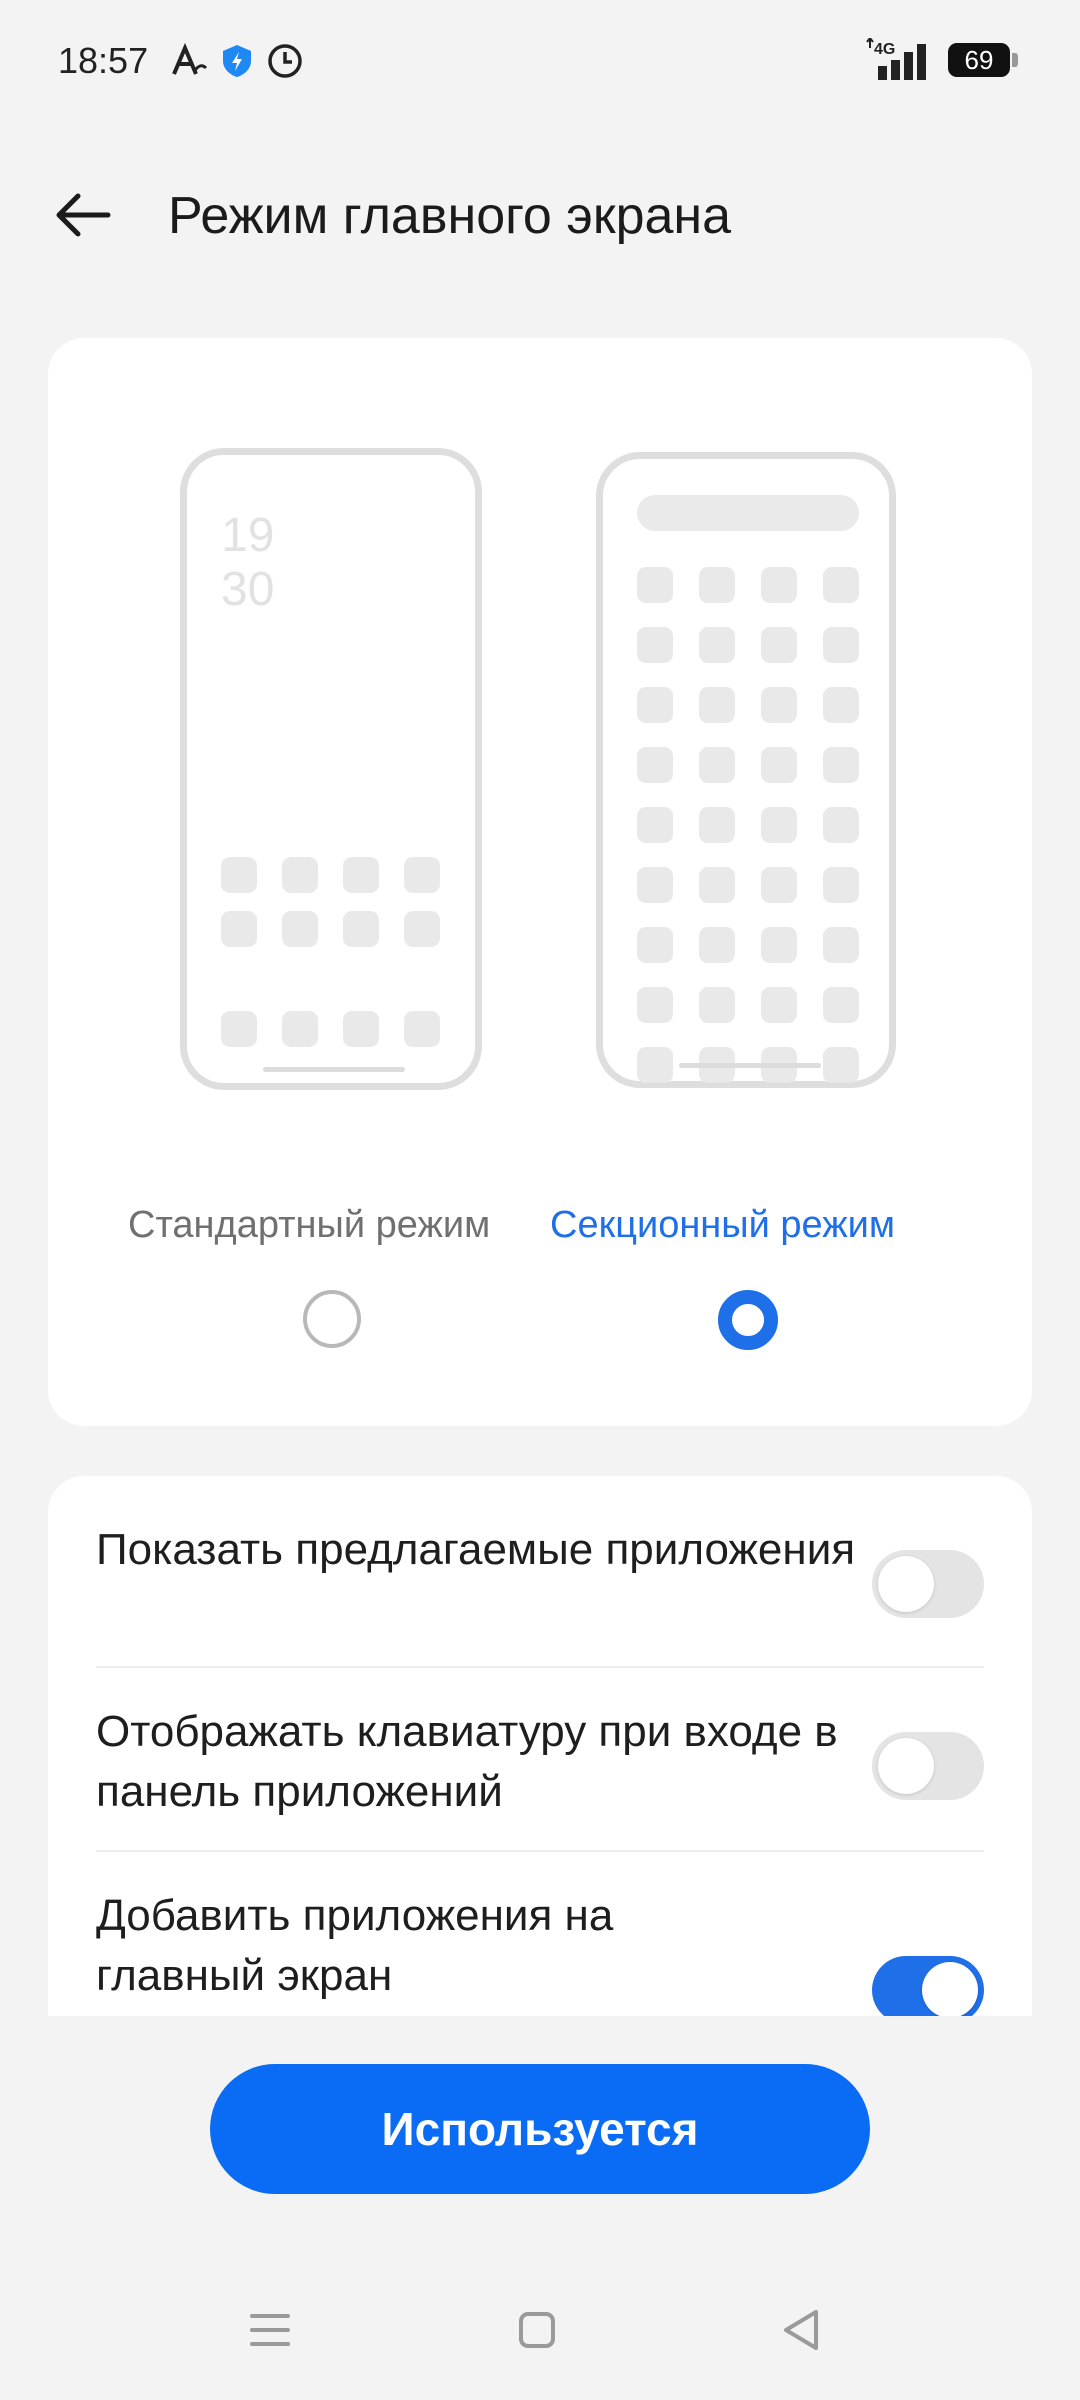 Image resolution: width=1080 pixels, height=2400 pixels. I want to click on preview-clock: 19 30, so click(247, 563).